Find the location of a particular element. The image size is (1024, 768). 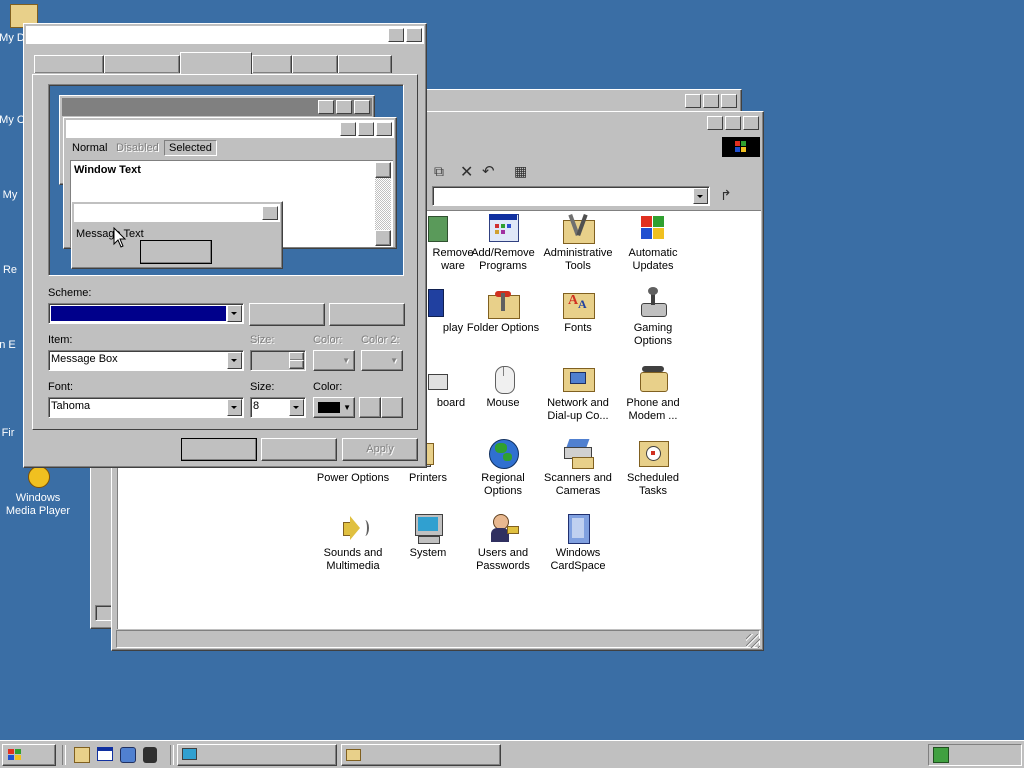

apply-button: Apply is located at coordinates (380, 449).